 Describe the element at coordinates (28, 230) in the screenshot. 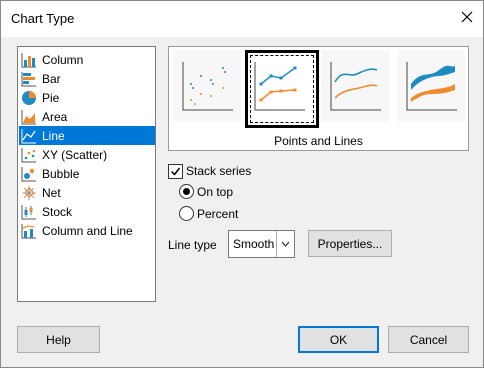

I see `column-and-line-chart-icon` at that location.